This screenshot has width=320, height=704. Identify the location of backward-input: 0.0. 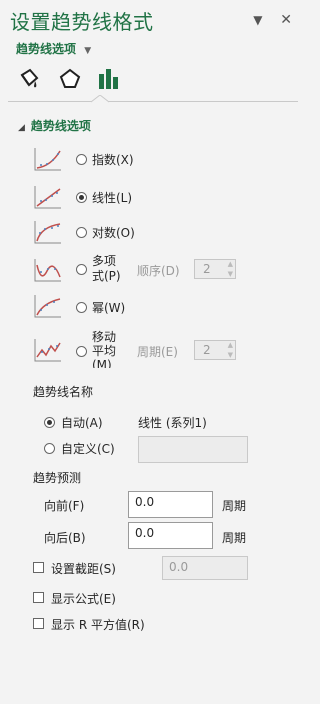
(170, 535).